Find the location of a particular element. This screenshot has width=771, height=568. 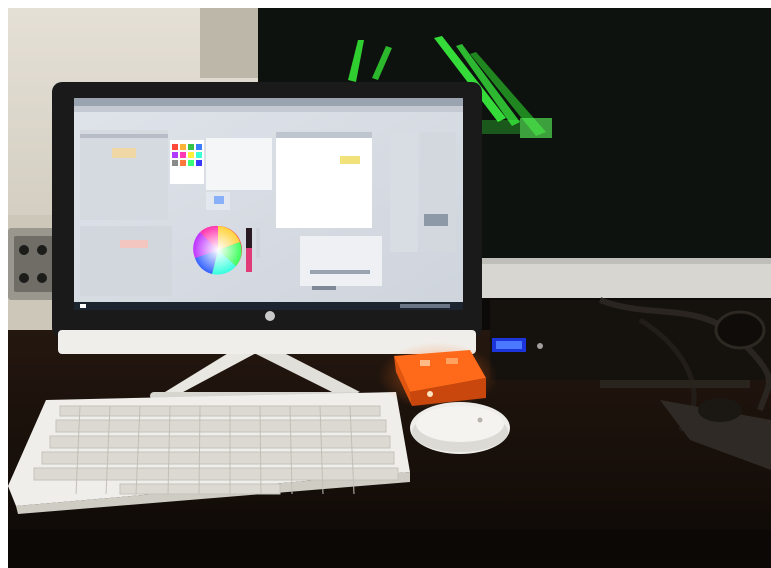

mouse-icon is located at coordinates (460, 428).